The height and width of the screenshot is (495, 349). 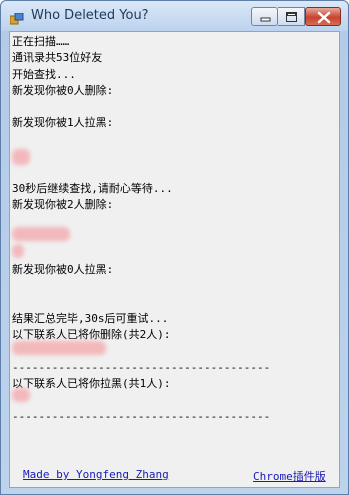 I want to click on close-icon, so click(x=324, y=17).